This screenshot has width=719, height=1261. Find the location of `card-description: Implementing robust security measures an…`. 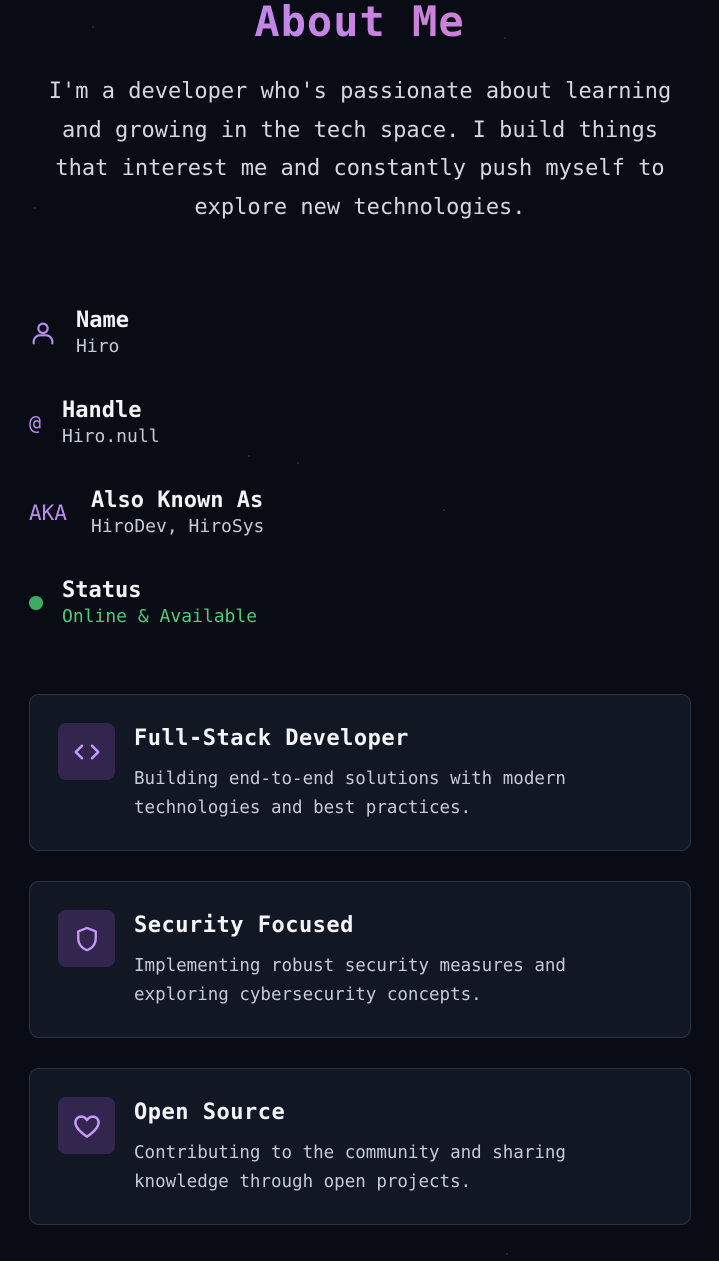

card-description: Implementing robust security measures an… is located at coordinates (350, 980).